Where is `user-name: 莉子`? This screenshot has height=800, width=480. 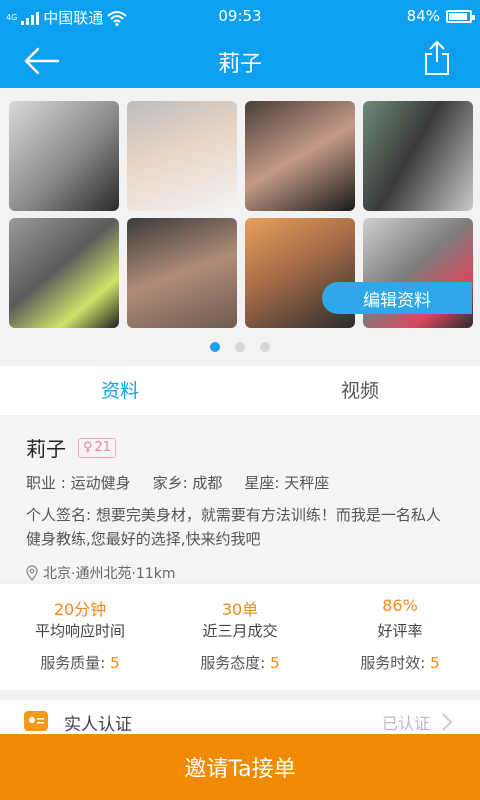
user-name: 莉子 is located at coordinates (46, 449).